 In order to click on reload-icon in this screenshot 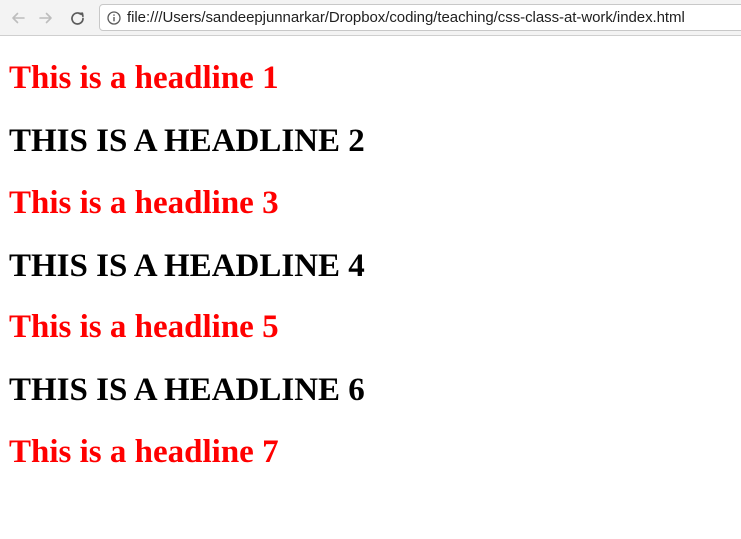, I will do `click(77, 18)`.